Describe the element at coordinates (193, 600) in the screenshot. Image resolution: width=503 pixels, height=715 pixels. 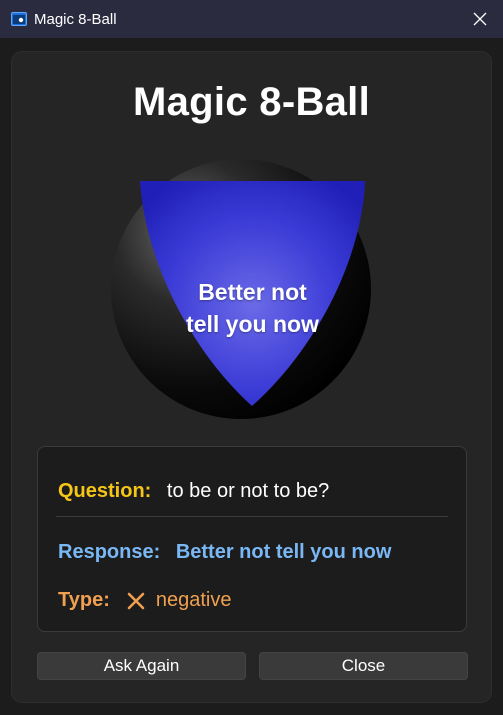
I see `type-value: negative` at that location.